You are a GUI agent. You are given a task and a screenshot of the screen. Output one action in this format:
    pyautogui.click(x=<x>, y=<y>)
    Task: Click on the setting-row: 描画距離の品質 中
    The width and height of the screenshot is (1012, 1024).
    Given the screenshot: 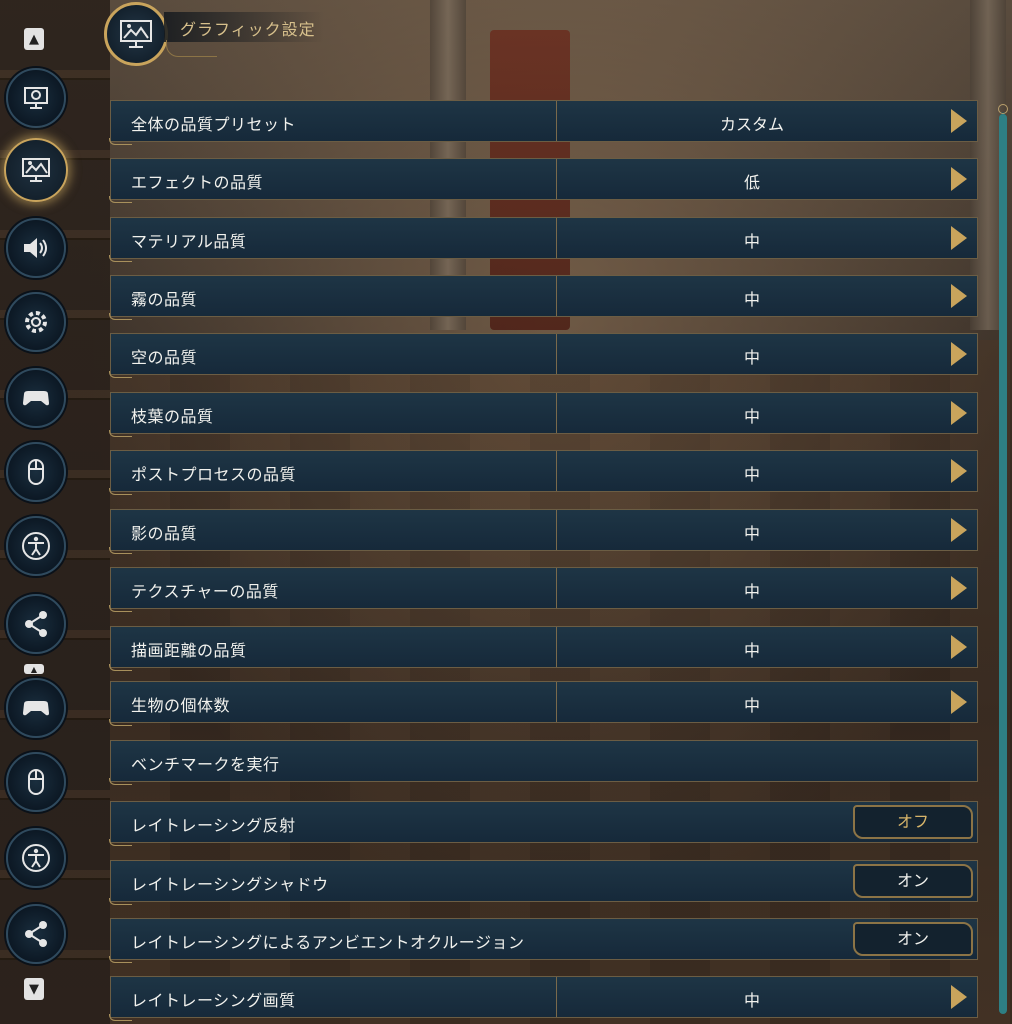 What is the action you would take?
    pyautogui.click(x=543, y=648)
    